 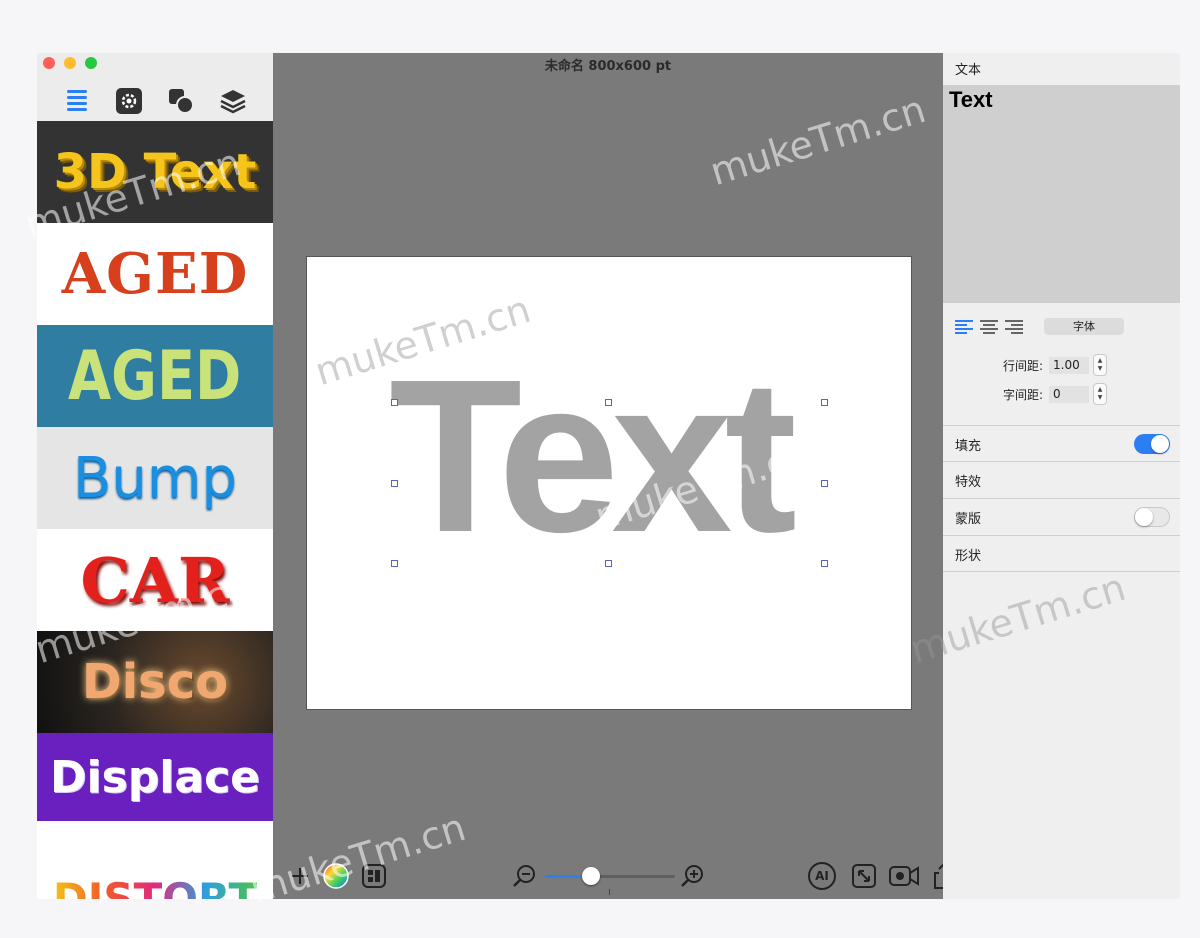 I want to click on ai-button-label: AI, so click(x=822, y=876).